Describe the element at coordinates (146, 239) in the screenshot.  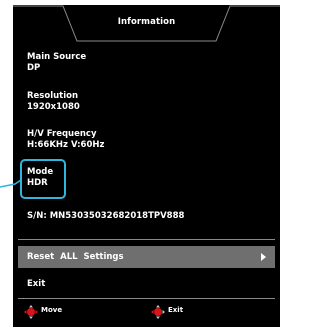
I see `divider-top` at that location.